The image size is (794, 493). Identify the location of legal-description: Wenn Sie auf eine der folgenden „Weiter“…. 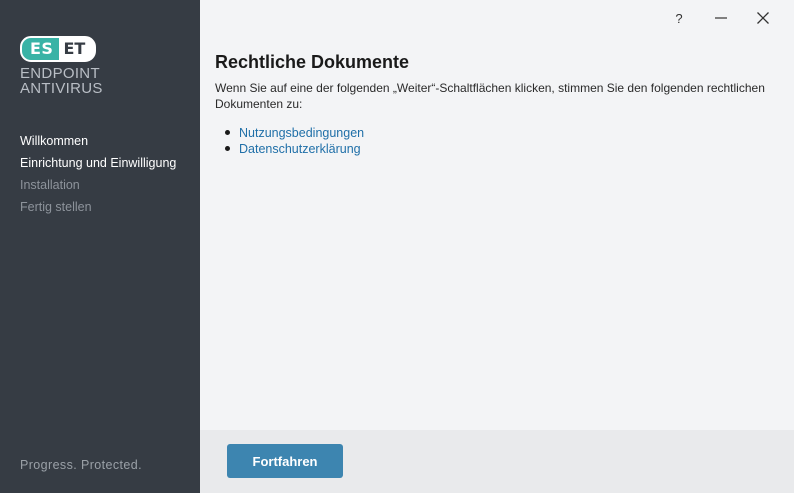
(490, 96).